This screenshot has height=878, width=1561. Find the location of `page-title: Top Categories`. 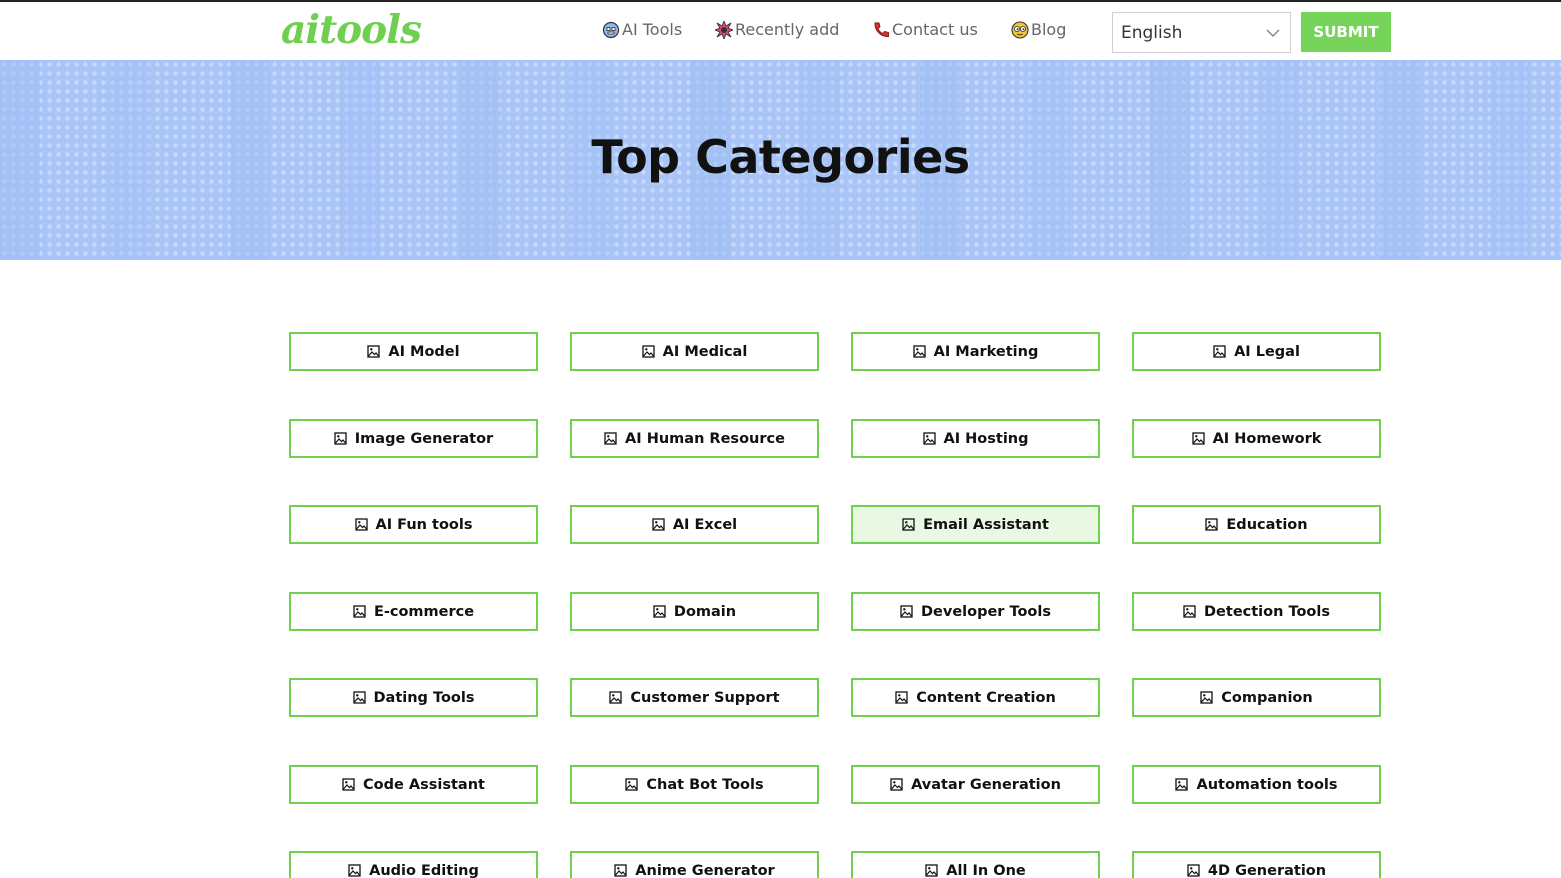

page-title: Top Categories is located at coordinates (780, 157).